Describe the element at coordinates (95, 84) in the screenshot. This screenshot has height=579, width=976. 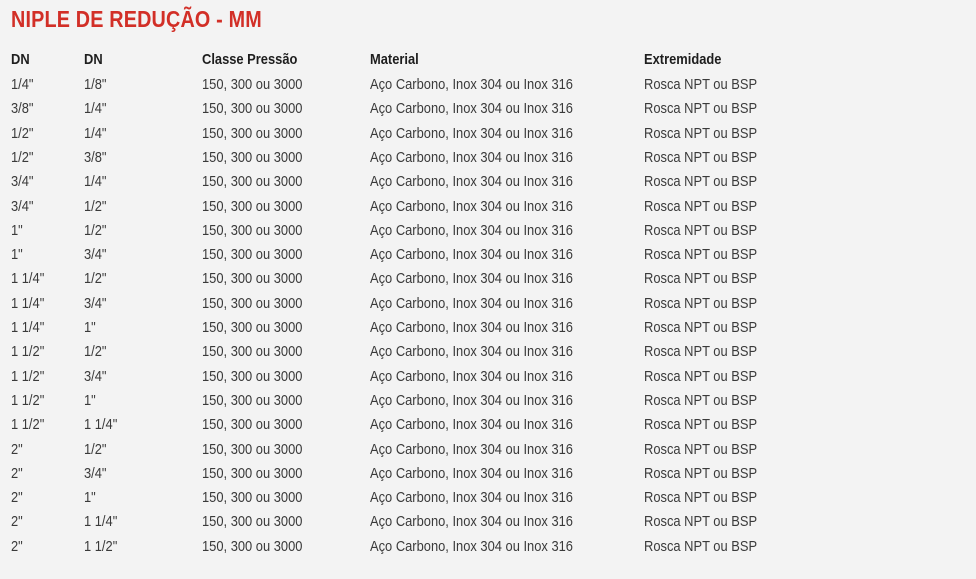
I see `cell-dn-reduced: 1/8"` at that location.